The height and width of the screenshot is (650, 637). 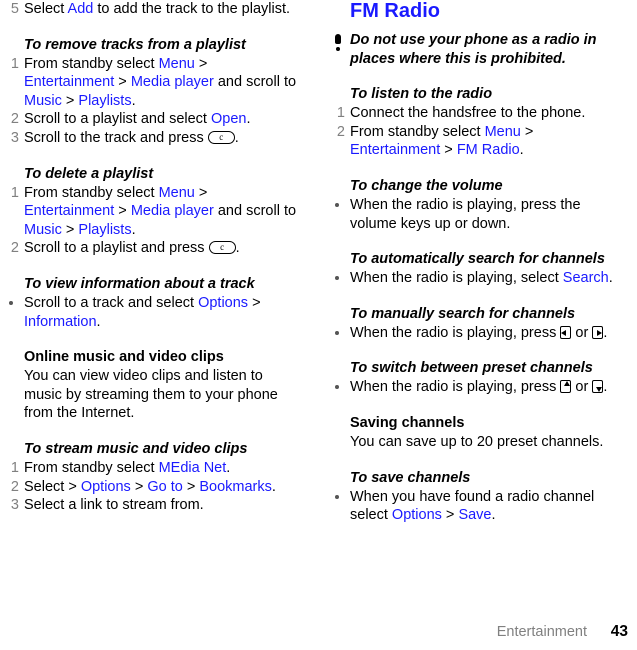 I want to click on text-fragment: or, so click(x=582, y=387).